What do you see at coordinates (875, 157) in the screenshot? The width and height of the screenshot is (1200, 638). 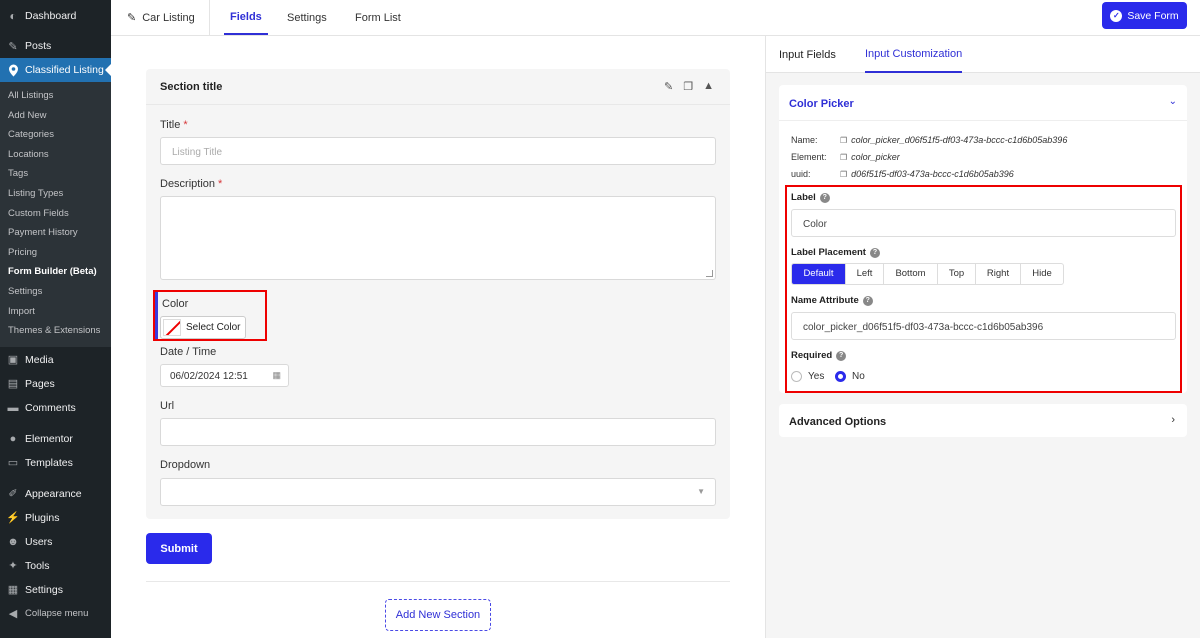 I see `meta-element-text: color_picker` at bounding box center [875, 157].